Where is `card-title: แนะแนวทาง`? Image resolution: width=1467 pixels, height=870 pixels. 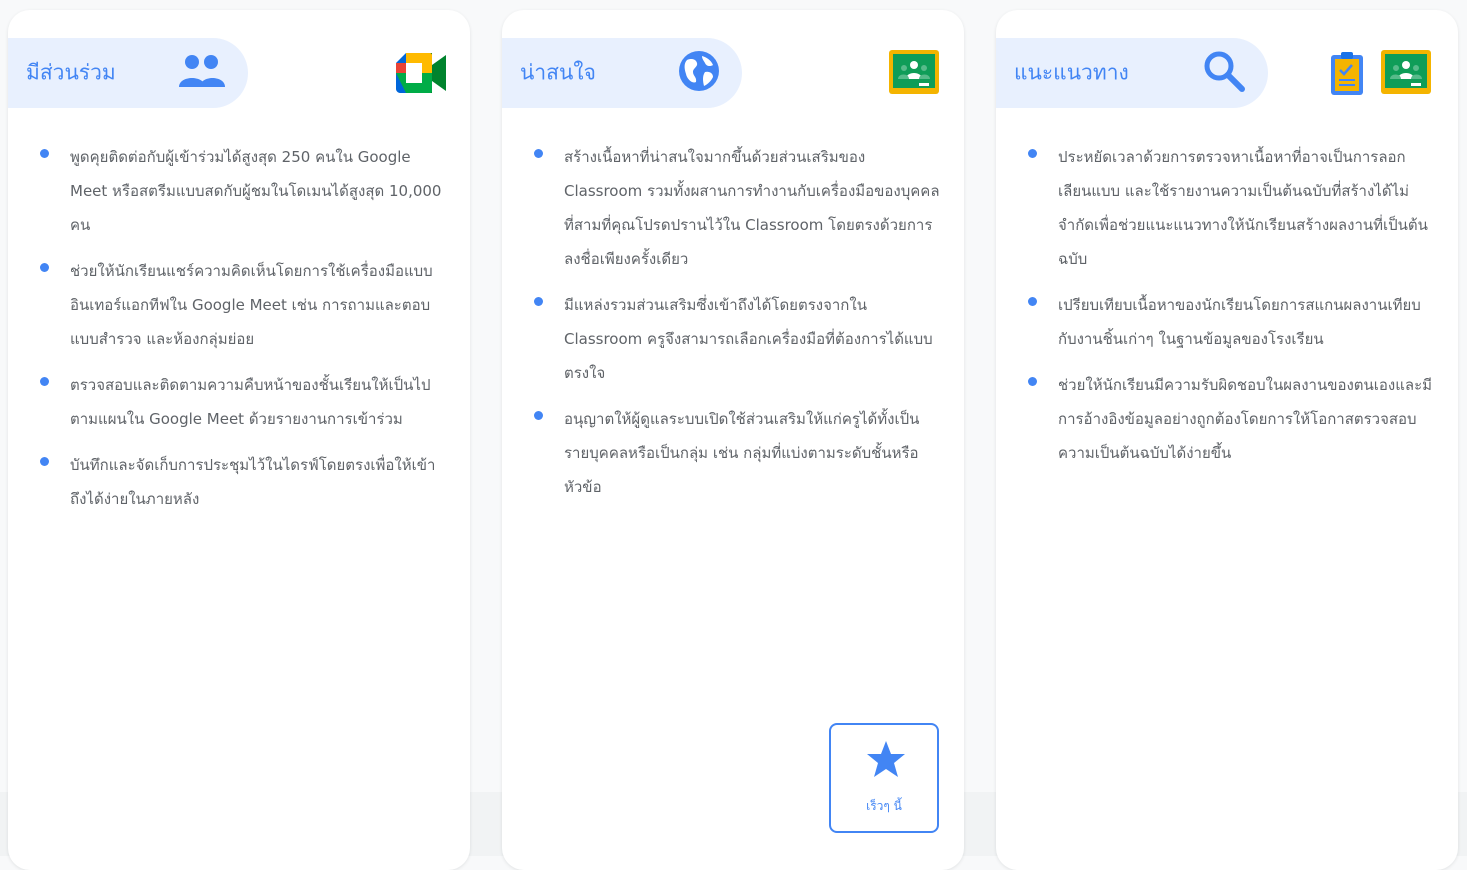 card-title: แนะแนวทาง is located at coordinates (1071, 72).